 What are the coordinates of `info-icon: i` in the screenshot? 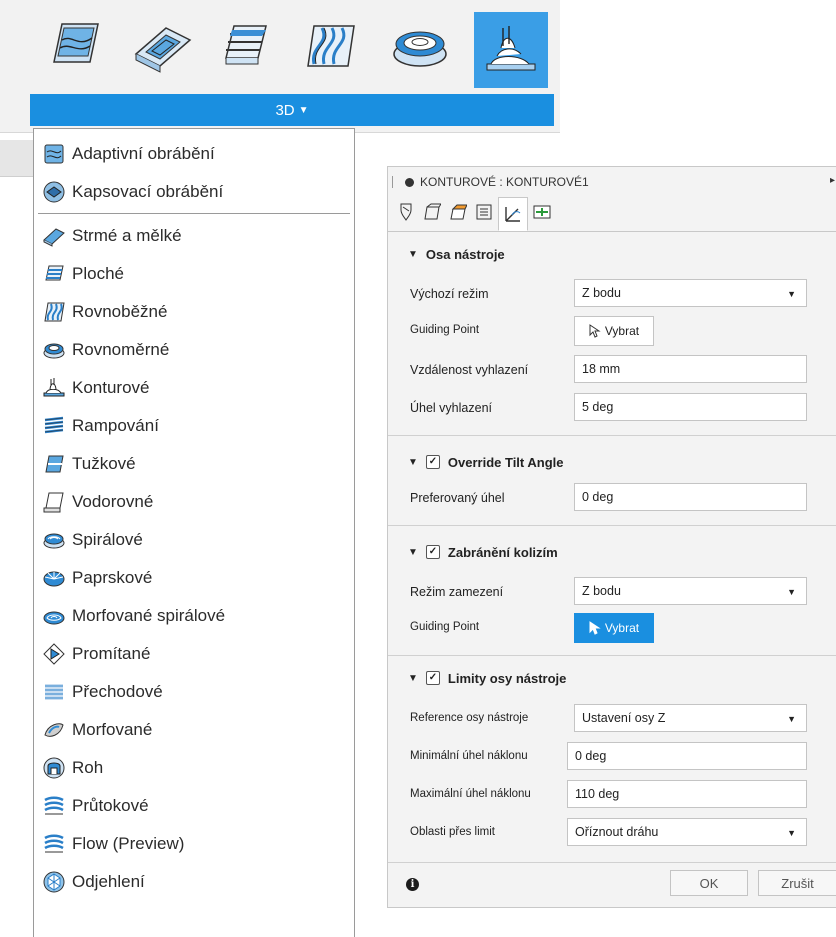 It's located at (412, 884).